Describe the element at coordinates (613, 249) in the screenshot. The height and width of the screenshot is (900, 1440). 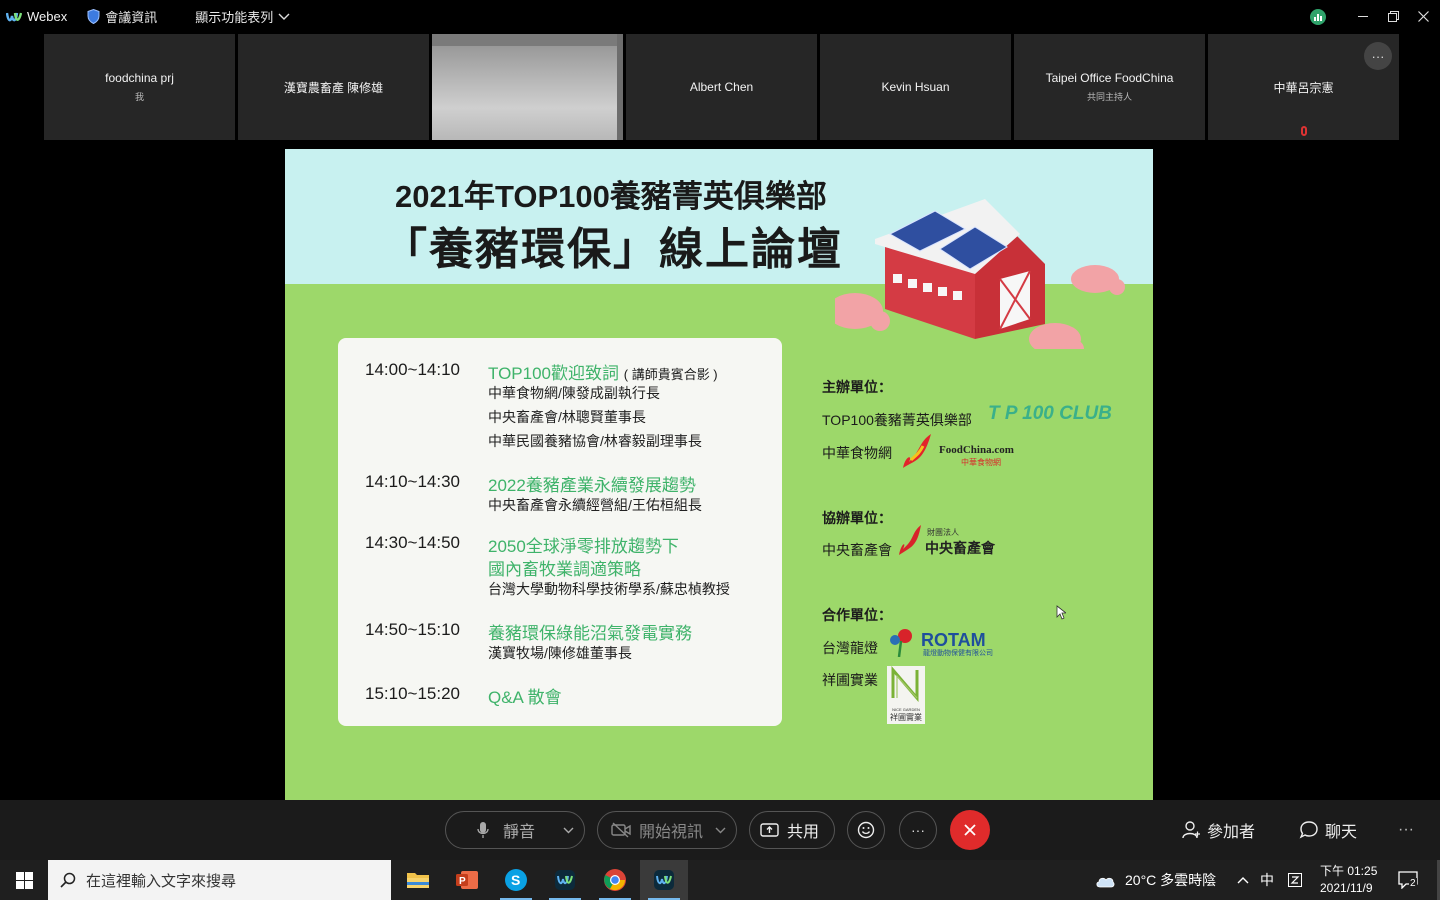
I see `slide-title-line2: 「養豬環保」線上論壇` at that location.